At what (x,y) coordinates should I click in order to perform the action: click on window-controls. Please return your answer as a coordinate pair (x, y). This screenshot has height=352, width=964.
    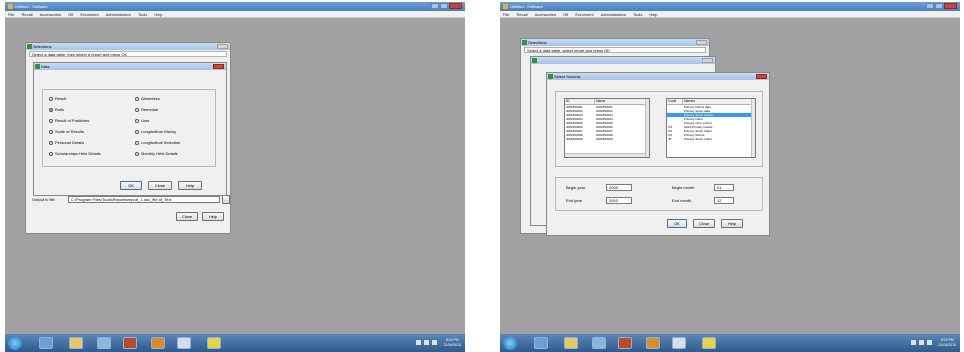
    Looking at the image, I should click on (446, 6).